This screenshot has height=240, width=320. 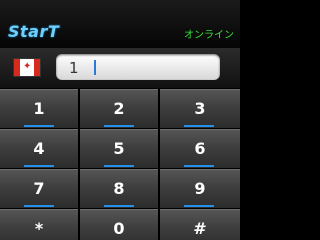 I want to click on key-label: *, so click(x=39, y=228).